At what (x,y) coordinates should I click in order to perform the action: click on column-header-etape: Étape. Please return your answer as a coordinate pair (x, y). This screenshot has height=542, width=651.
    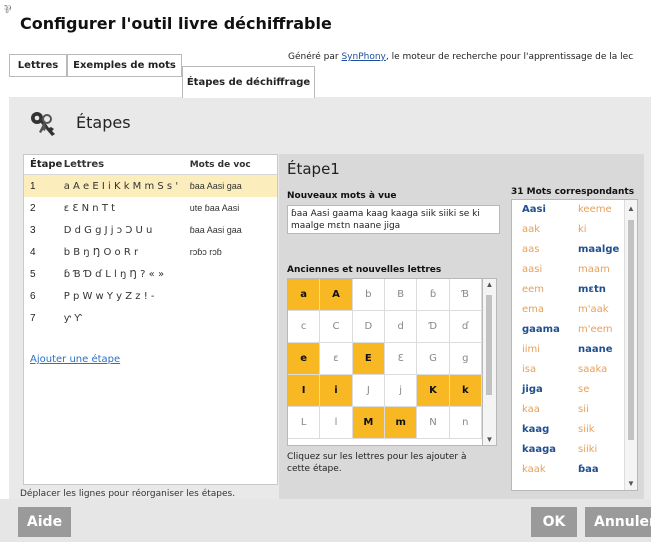
    Looking at the image, I should click on (46, 164).